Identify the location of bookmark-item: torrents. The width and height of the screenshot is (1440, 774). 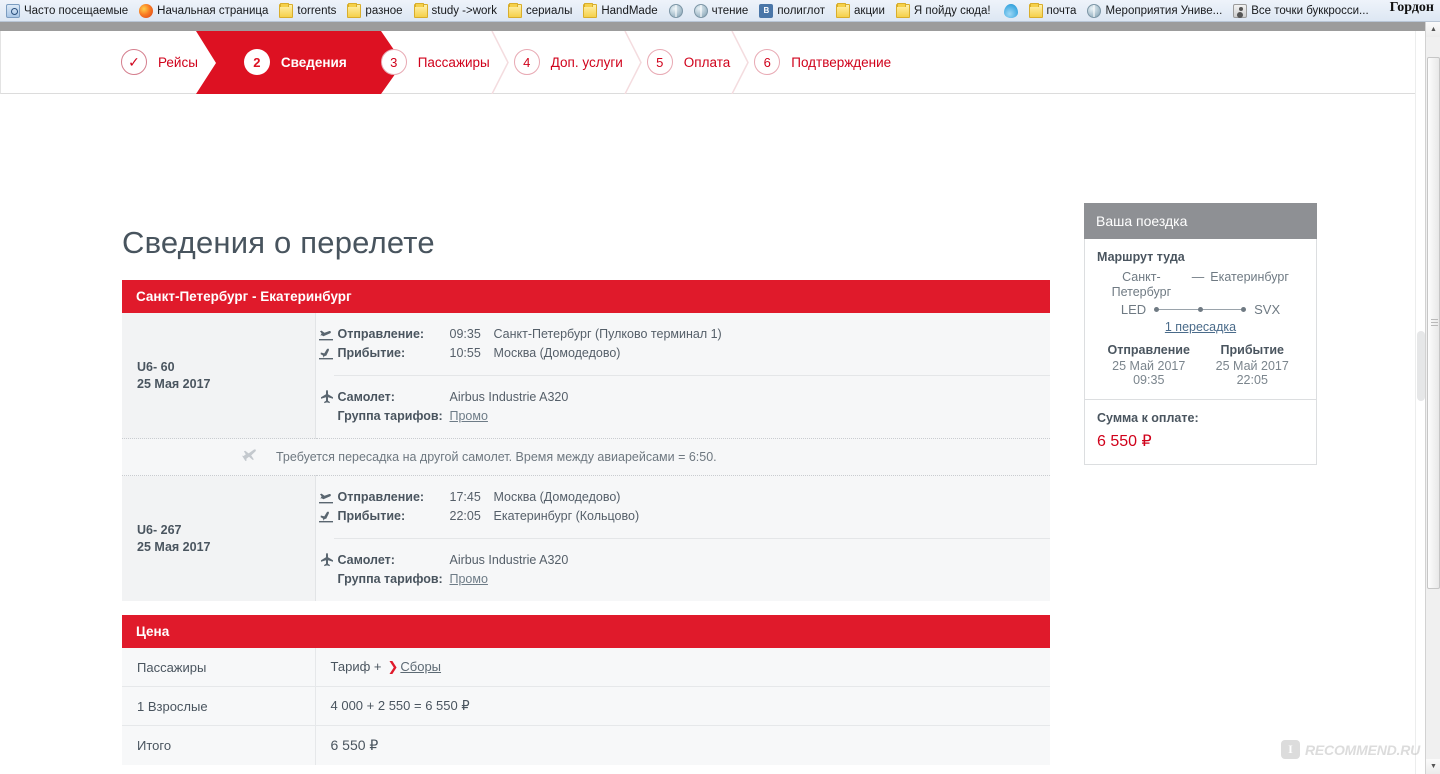
(307, 10).